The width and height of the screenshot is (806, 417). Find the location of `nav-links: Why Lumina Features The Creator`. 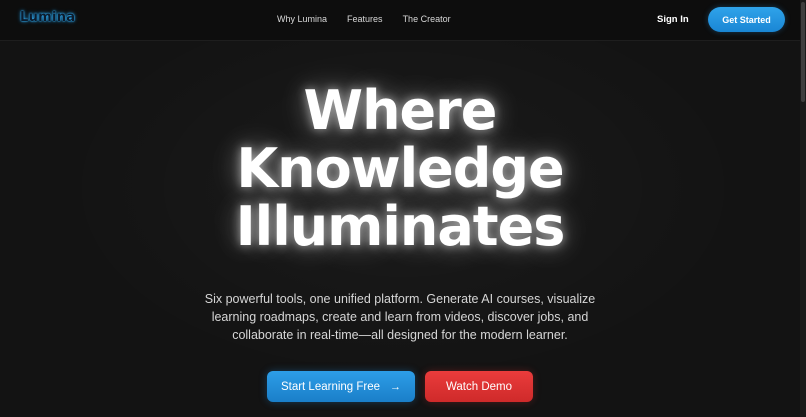

nav-links: Why Lumina Features The Creator is located at coordinates (374, 19).